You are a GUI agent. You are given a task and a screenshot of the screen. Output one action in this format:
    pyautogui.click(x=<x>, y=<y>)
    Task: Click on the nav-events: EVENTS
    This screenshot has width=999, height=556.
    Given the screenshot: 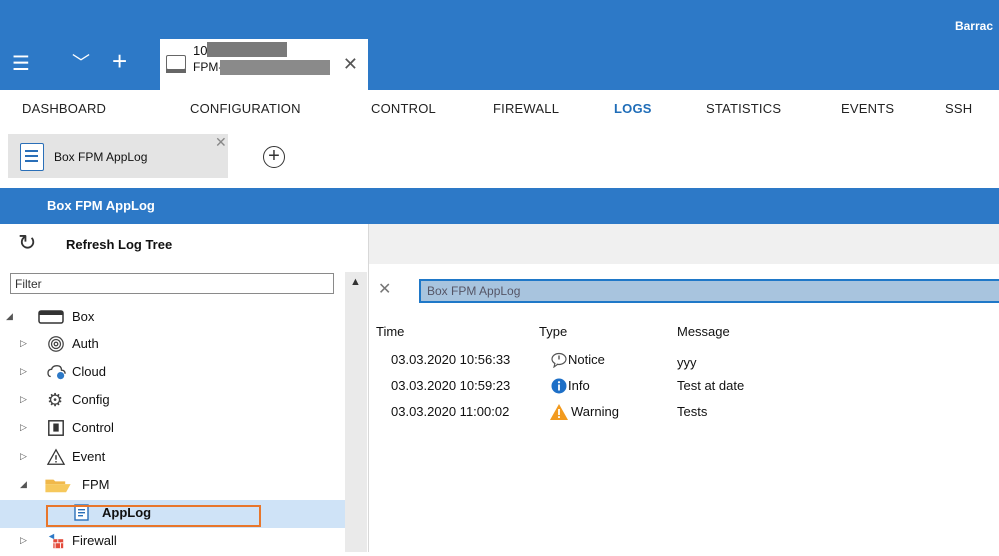 What is the action you would take?
    pyautogui.click(x=867, y=108)
    